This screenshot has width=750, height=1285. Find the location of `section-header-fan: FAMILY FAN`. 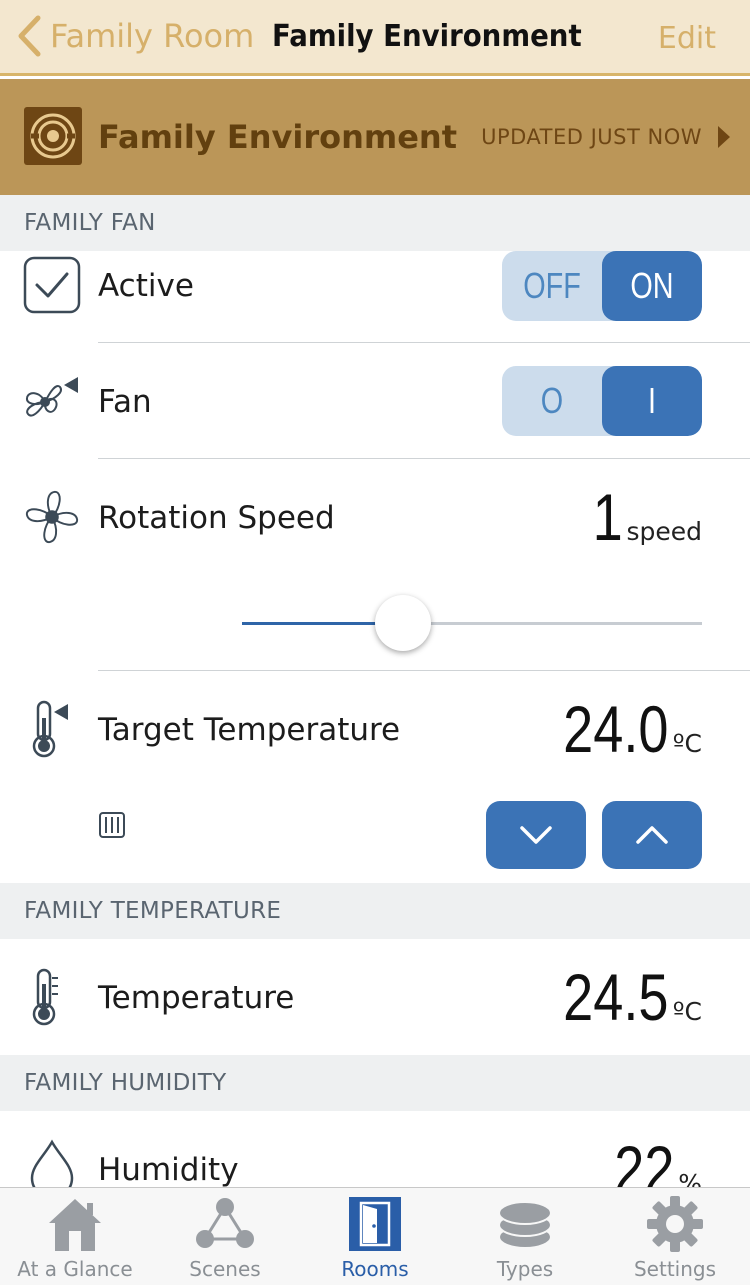

section-header-fan: FAMILY FAN is located at coordinates (375, 223).